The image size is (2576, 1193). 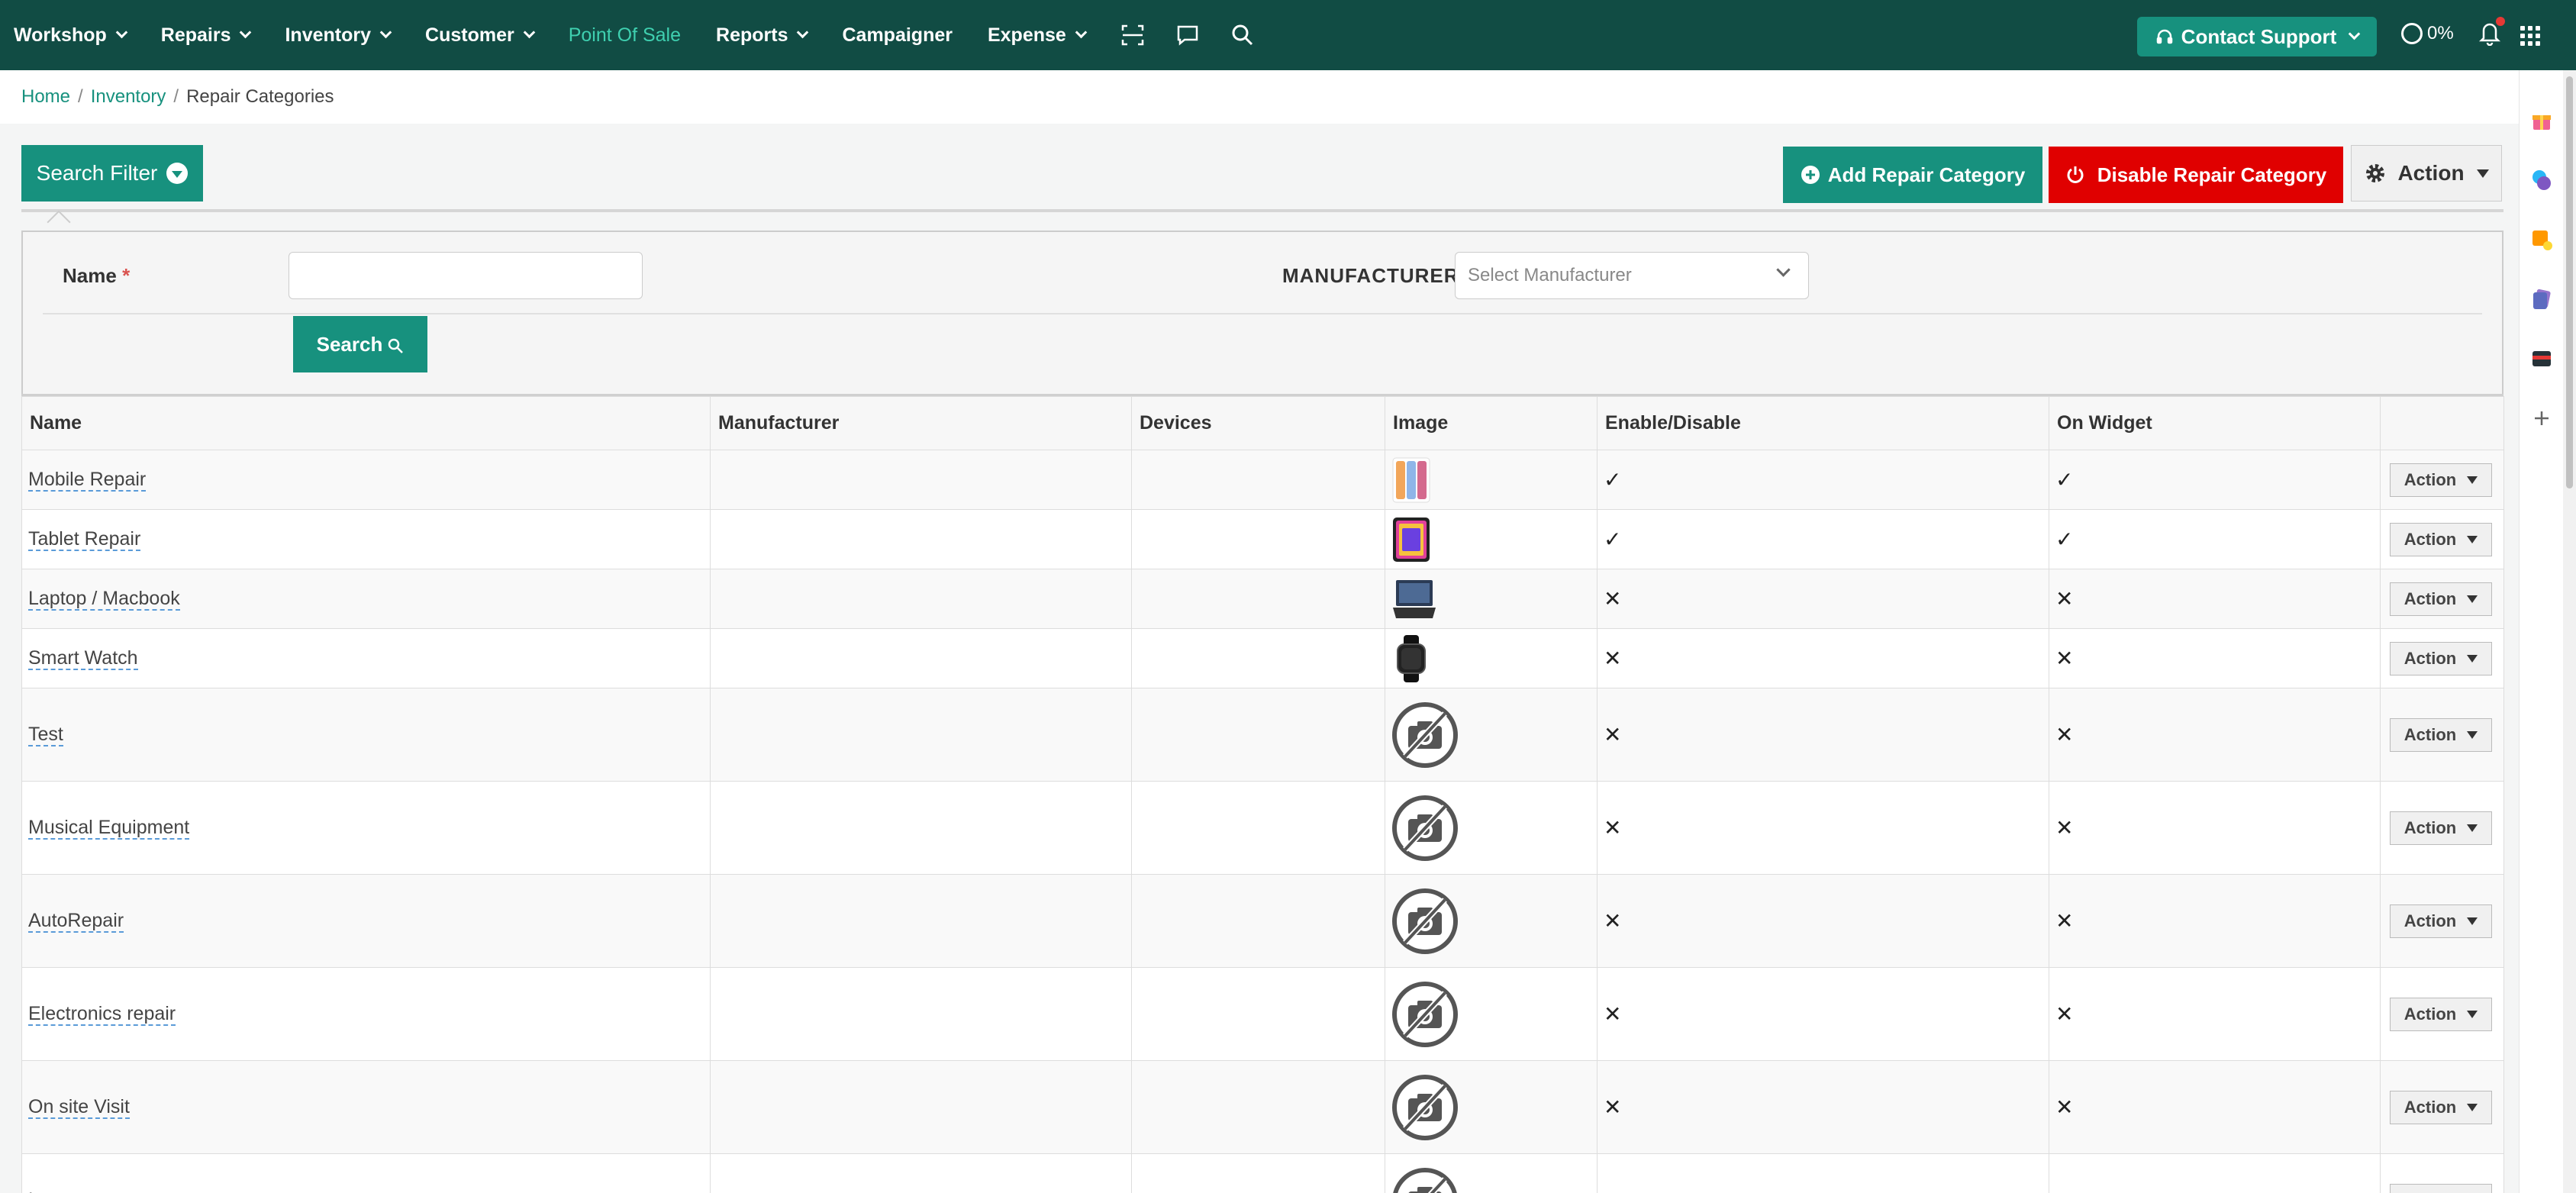 What do you see at coordinates (466, 275) in the screenshot?
I see `name-input` at bounding box center [466, 275].